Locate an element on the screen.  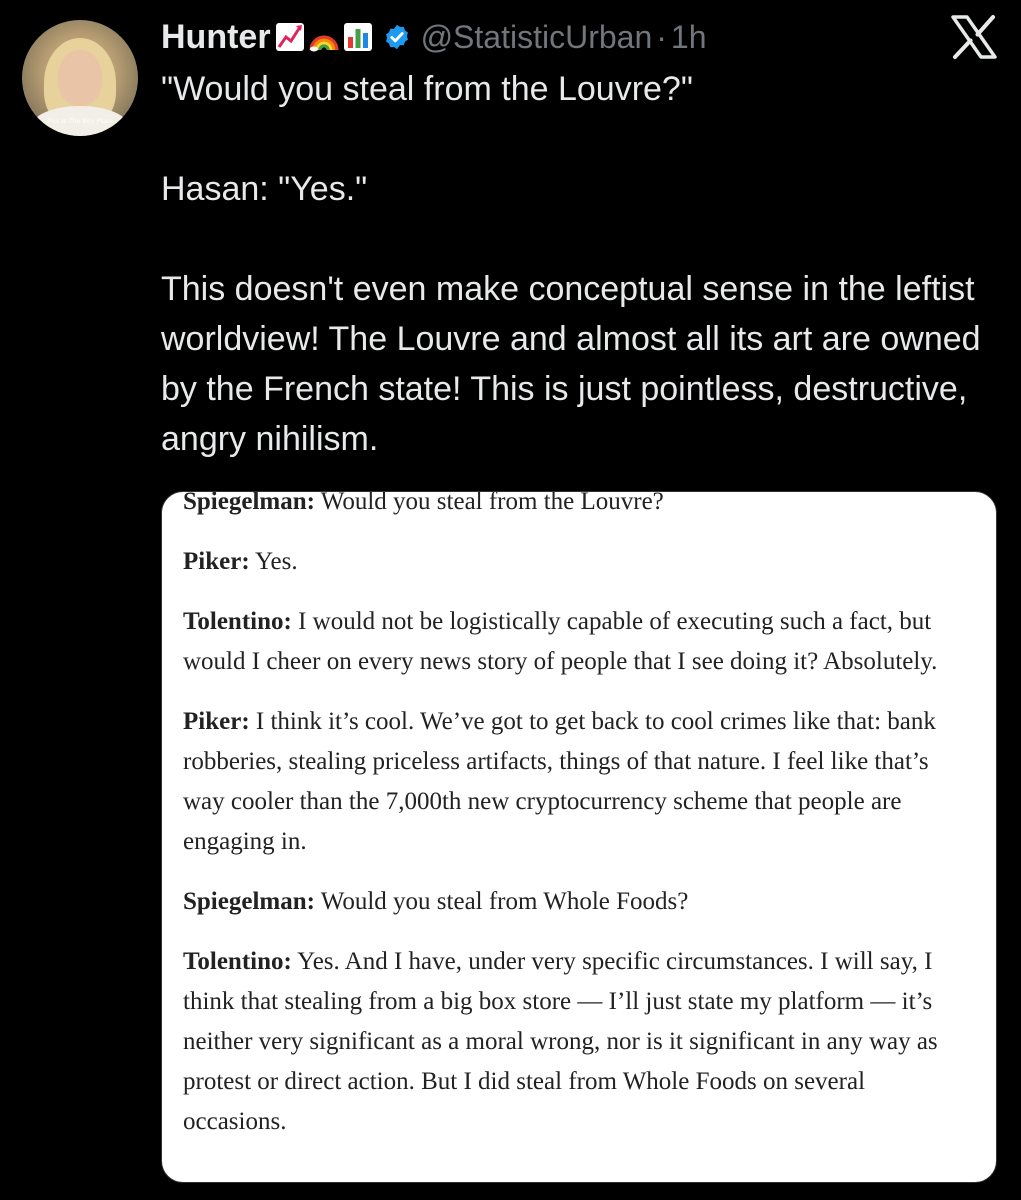
verified-badge-icon is located at coordinates (396, 37).